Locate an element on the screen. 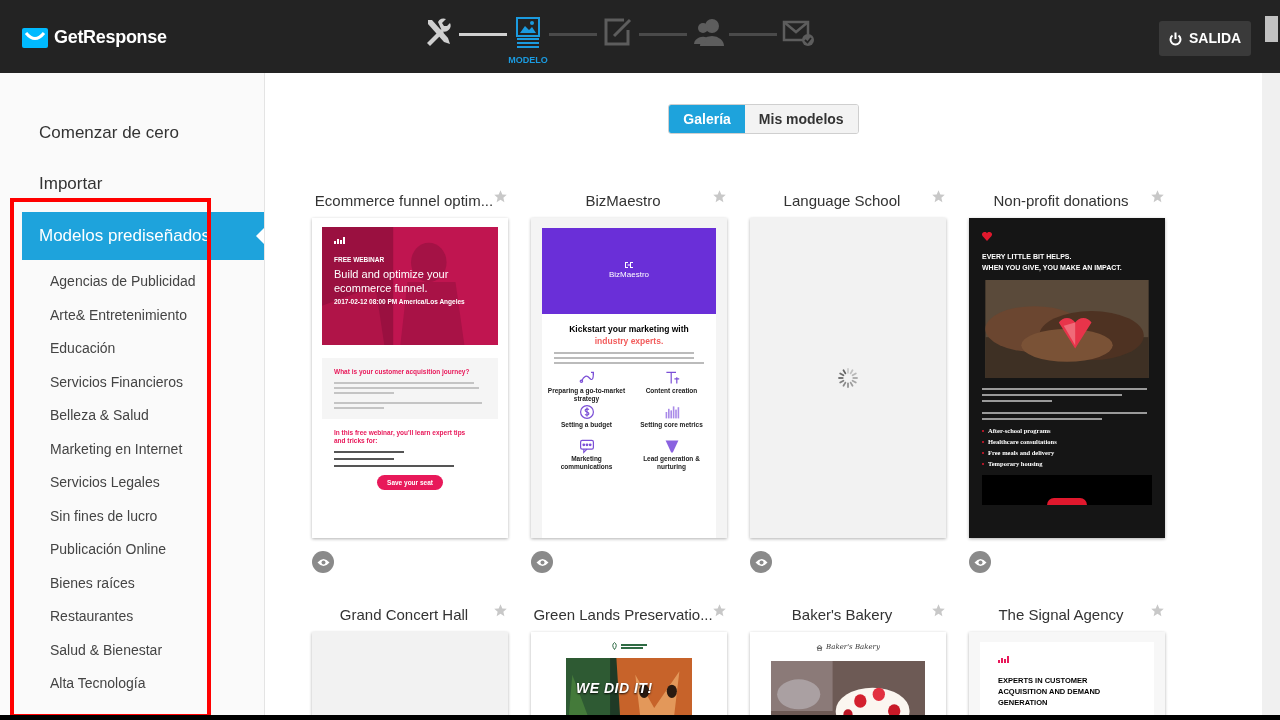  step-label: MODELO is located at coordinates (528, 60).